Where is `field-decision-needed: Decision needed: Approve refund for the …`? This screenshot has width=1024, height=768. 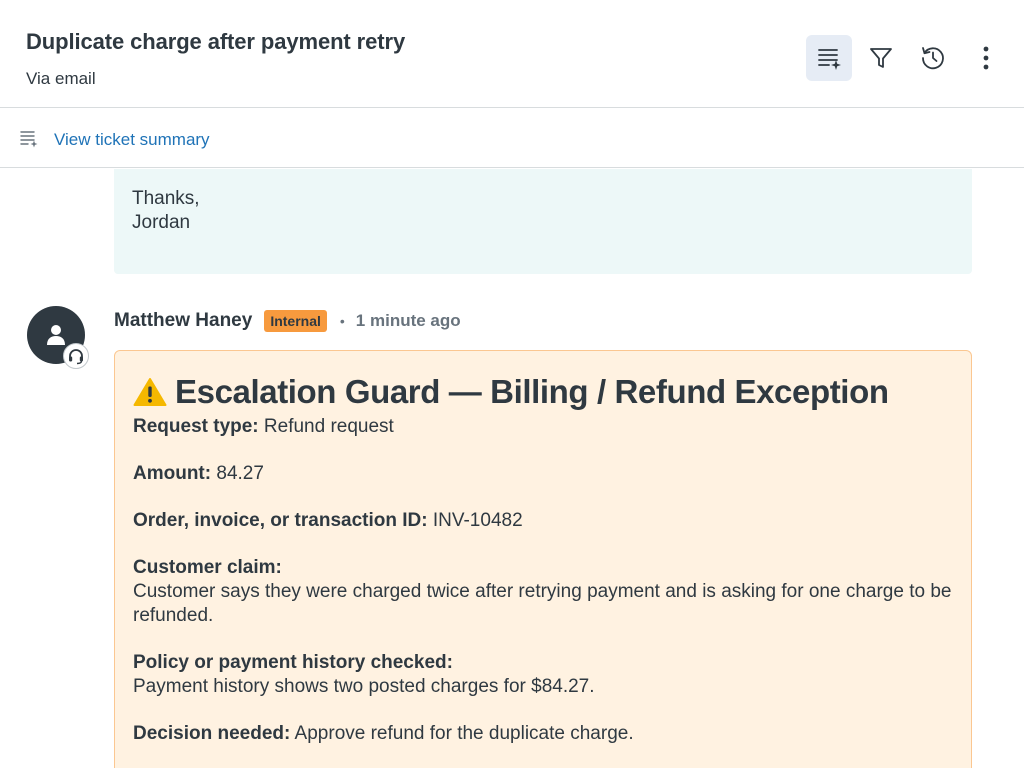
field-decision-needed: Decision needed: Approve refund for the … is located at coordinates (383, 733).